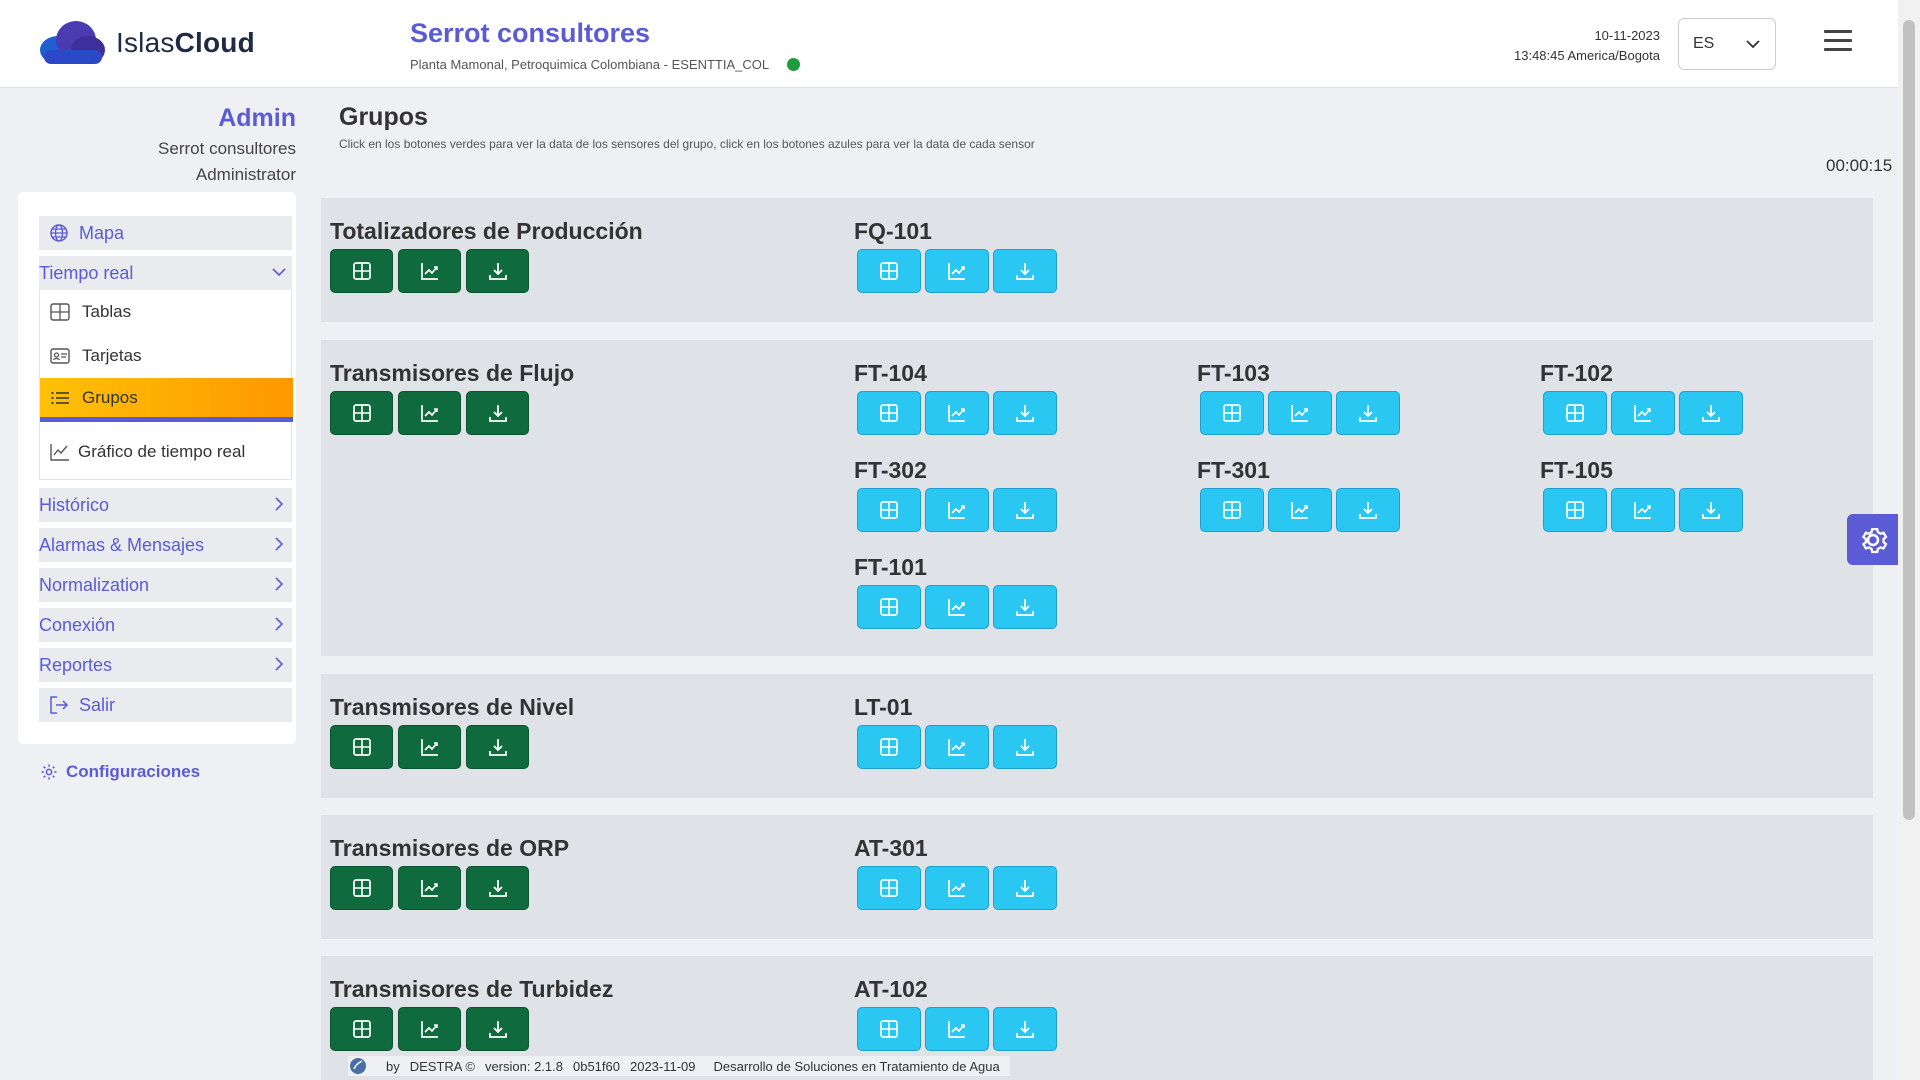 Image resolution: width=1920 pixels, height=1080 pixels. Describe the element at coordinates (166, 400) in the screenshot. I see `submenu-item-grupos: Grupos` at that location.